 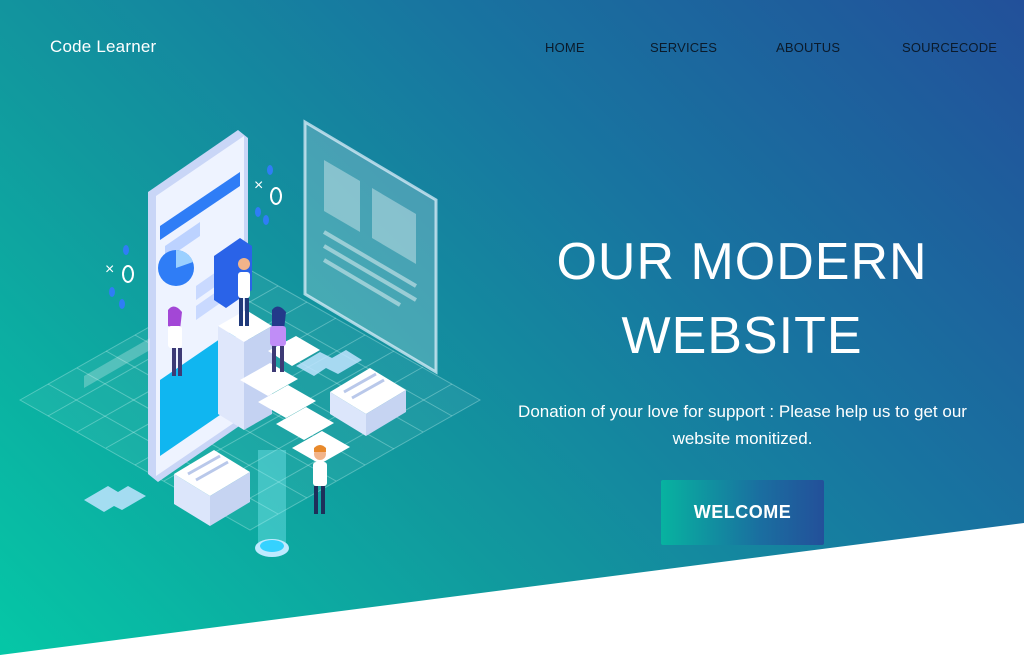 What do you see at coordinates (272, 503) in the screenshot?
I see `hologram-beam` at bounding box center [272, 503].